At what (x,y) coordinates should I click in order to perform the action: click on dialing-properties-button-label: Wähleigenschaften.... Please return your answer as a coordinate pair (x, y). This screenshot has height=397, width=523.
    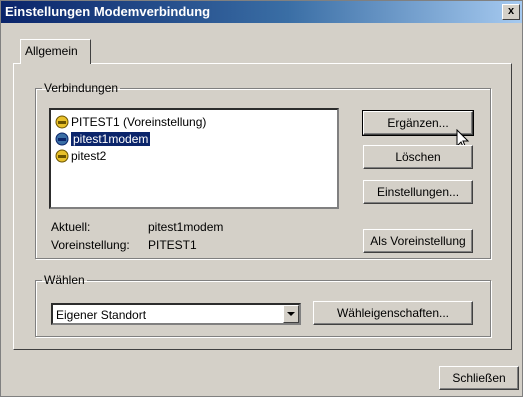
    Looking at the image, I should click on (393, 313).